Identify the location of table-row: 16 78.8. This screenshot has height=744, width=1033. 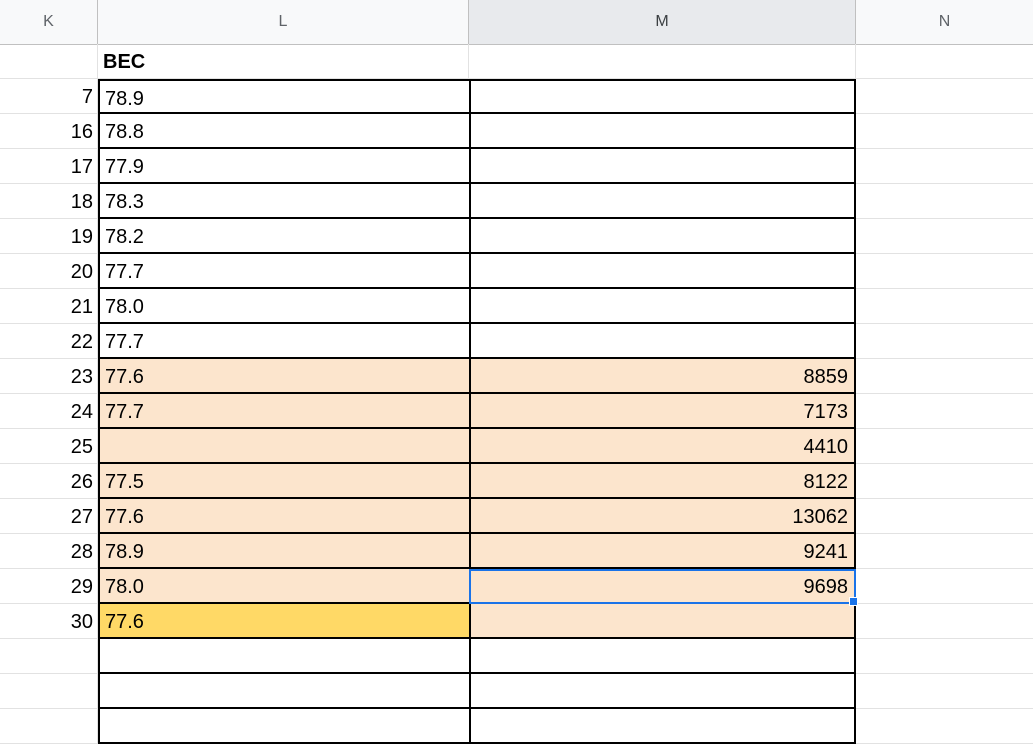
(516, 131).